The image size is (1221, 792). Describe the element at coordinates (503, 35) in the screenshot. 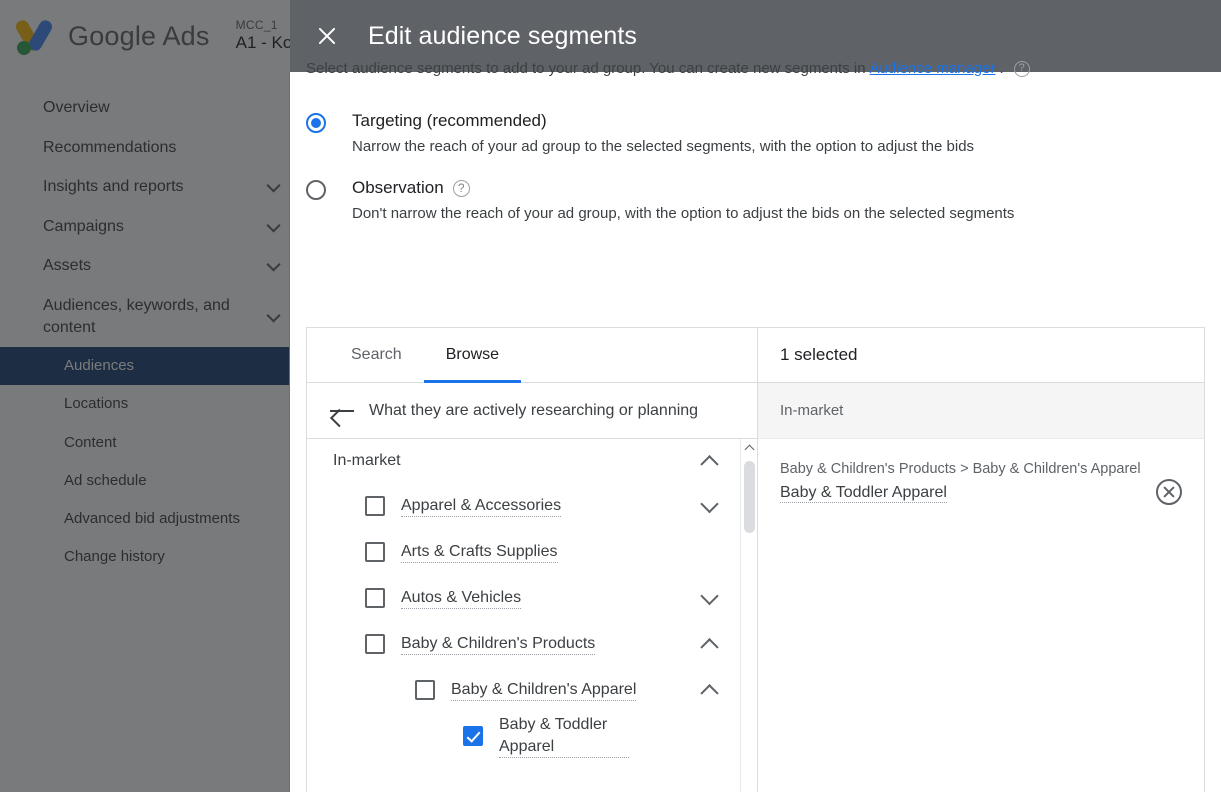

I see `dialog-title: Edit audience segments` at that location.